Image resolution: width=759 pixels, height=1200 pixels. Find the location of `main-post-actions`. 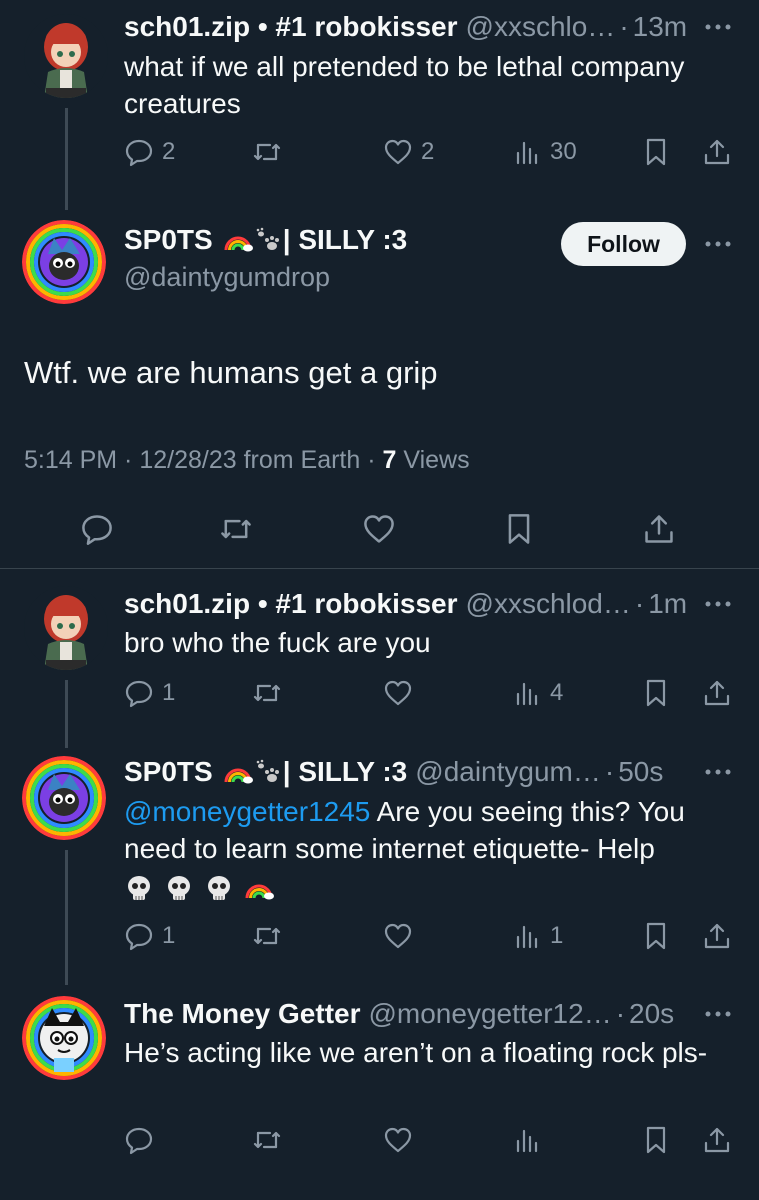

main-post-actions is located at coordinates (379, 529).